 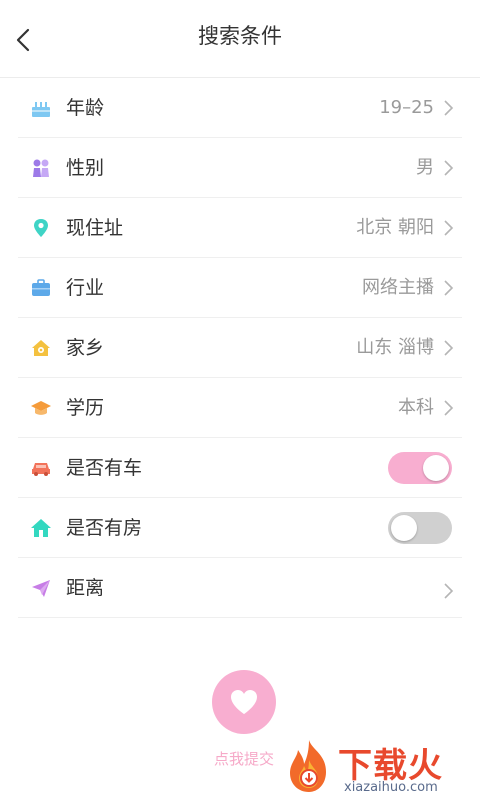 What do you see at coordinates (425, 167) in the screenshot?
I see `row-gender-value: 男` at bounding box center [425, 167].